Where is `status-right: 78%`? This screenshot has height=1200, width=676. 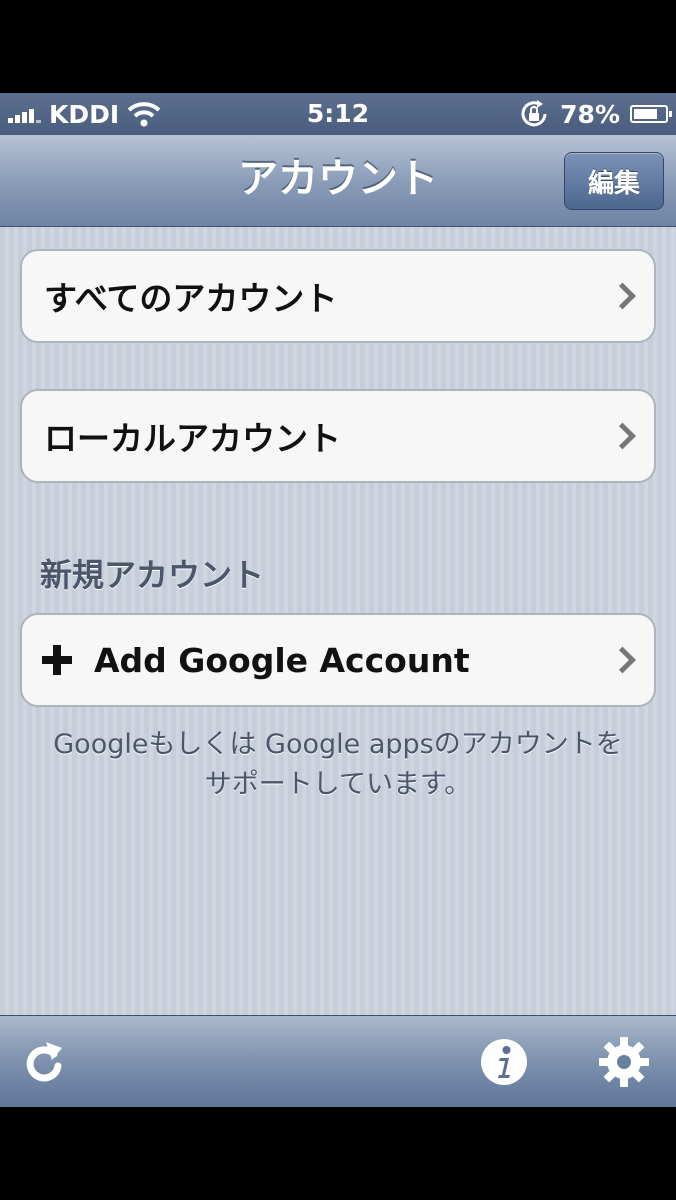 status-right: 78% is located at coordinates (595, 114).